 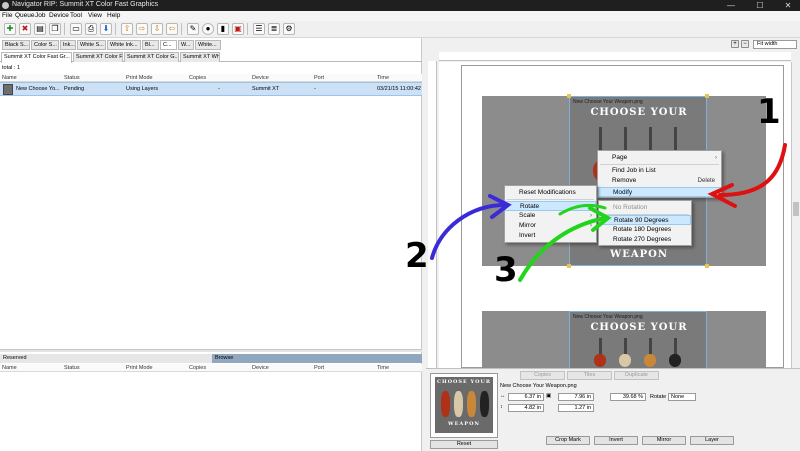 I want to click on list-view-icon: ☰, so click(x=259, y=29).